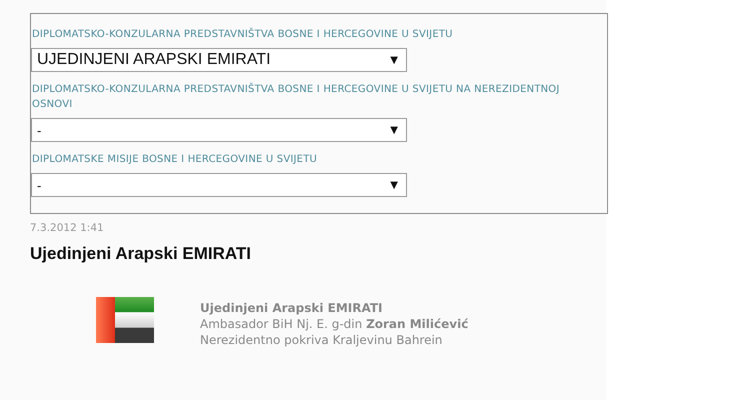  What do you see at coordinates (243, 34) in the screenshot?
I see `select-label: DIPLOMATSKO-KONZULARNA PREDSTAVNIŠTVA BOSNE I HERCEGOVINE U SVIJETU` at bounding box center [243, 34].